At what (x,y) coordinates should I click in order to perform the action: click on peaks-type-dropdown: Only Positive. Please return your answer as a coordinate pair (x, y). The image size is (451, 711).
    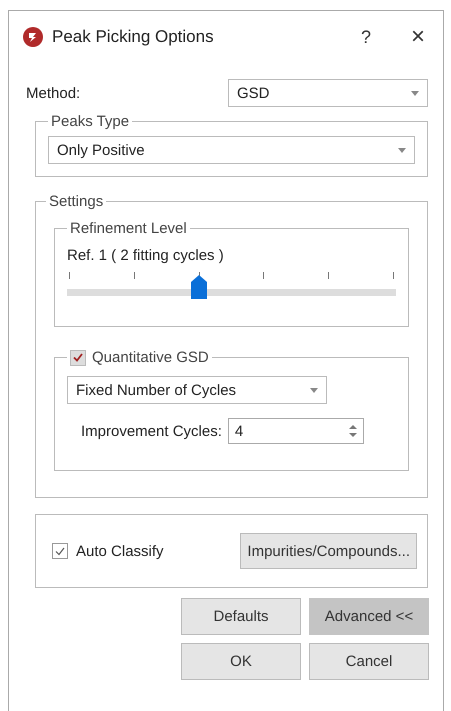
    Looking at the image, I should click on (231, 150).